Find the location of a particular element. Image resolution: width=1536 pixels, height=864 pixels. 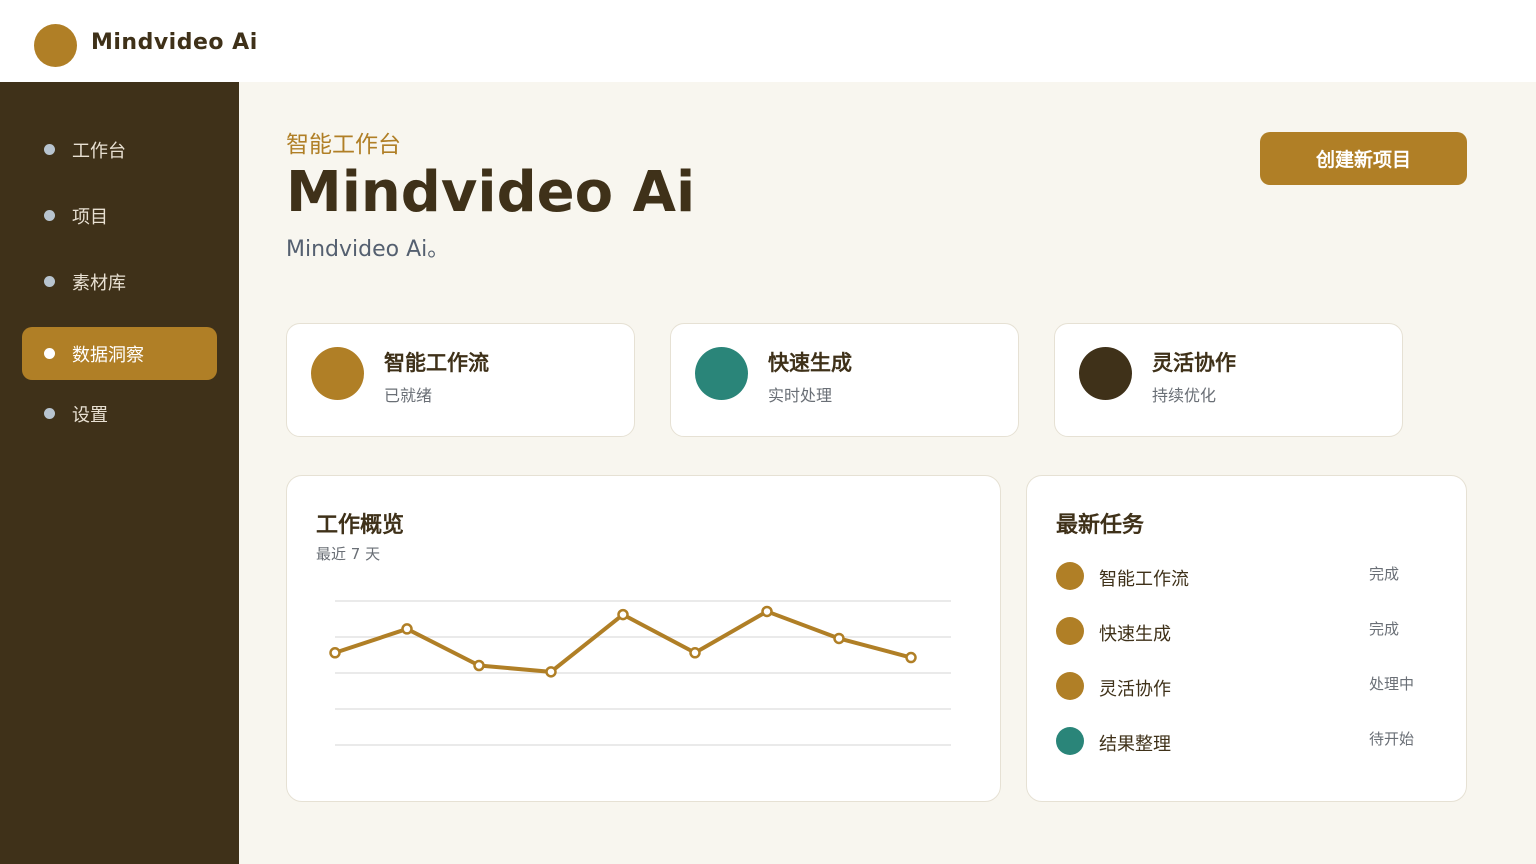

task-state: 处理中 is located at coordinates (1392, 684).